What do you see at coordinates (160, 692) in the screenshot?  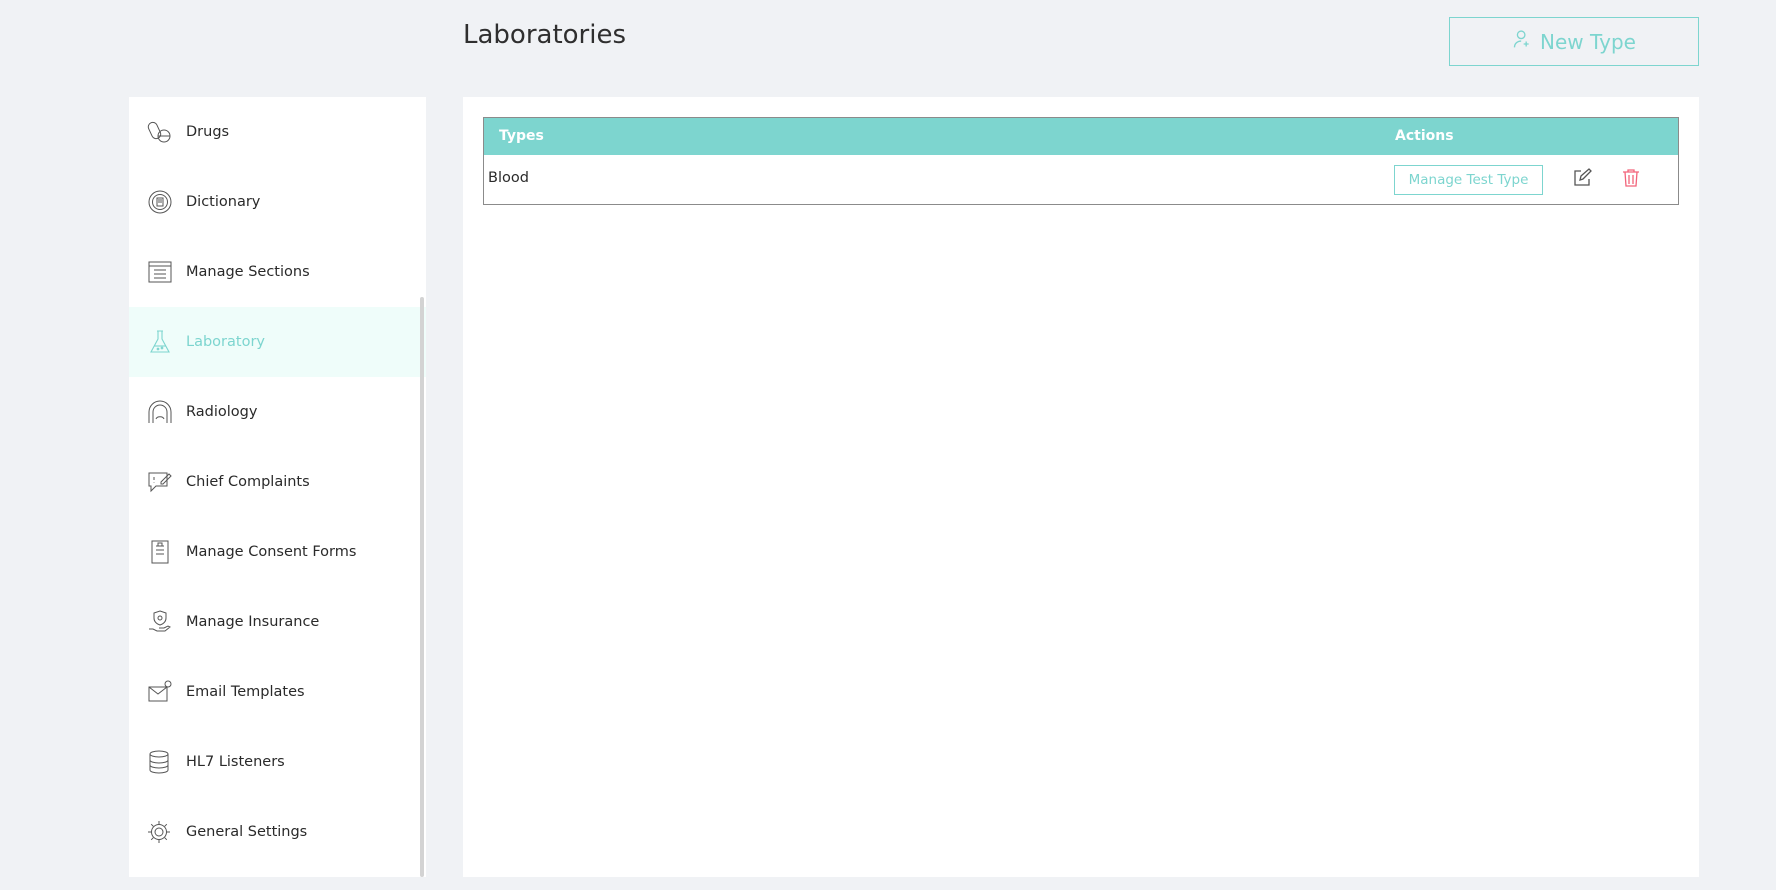 I see `email-template-icon` at bounding box center [160, 692].